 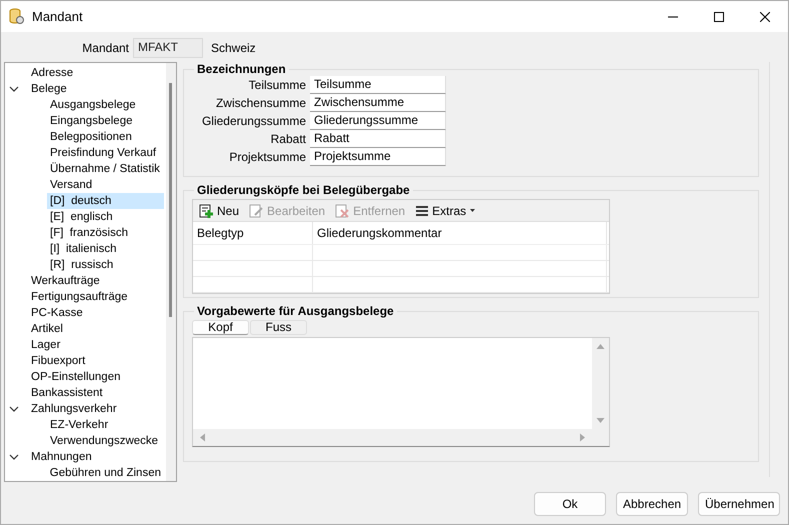 What do you see at coordinates (652, 504) in the screenshot?
I see `dialog-button: Abbrechen` at bounding box center [652, 504].